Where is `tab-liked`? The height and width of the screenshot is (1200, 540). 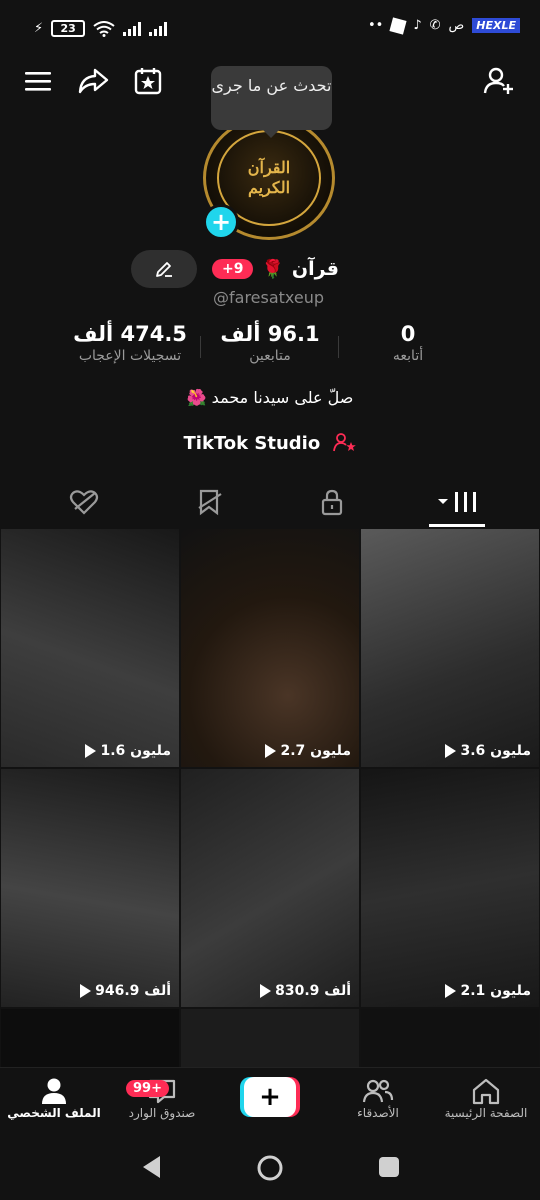
tab-liked is located at coordinates (84, 502).